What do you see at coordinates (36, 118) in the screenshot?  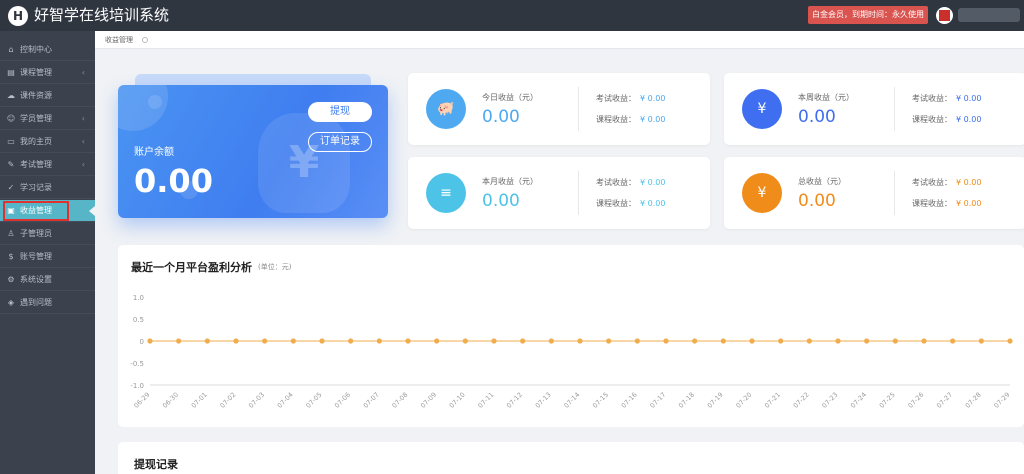 I see `sidebar-item-label: 学员管理` at bounding box center [36, 118].